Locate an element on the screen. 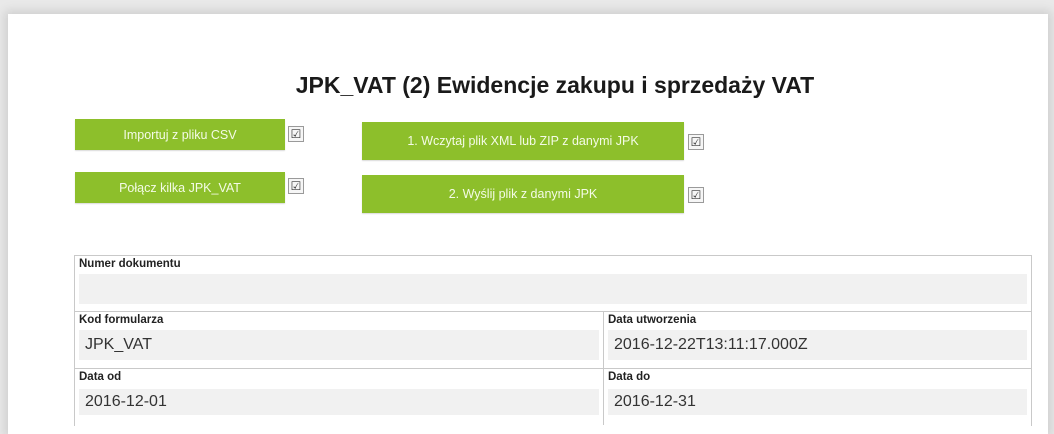 This screenshot has height=434, width=1054. send-jpk-button: 2. Wyślij plik z danymi JPK is located at coordinates (523, 194).